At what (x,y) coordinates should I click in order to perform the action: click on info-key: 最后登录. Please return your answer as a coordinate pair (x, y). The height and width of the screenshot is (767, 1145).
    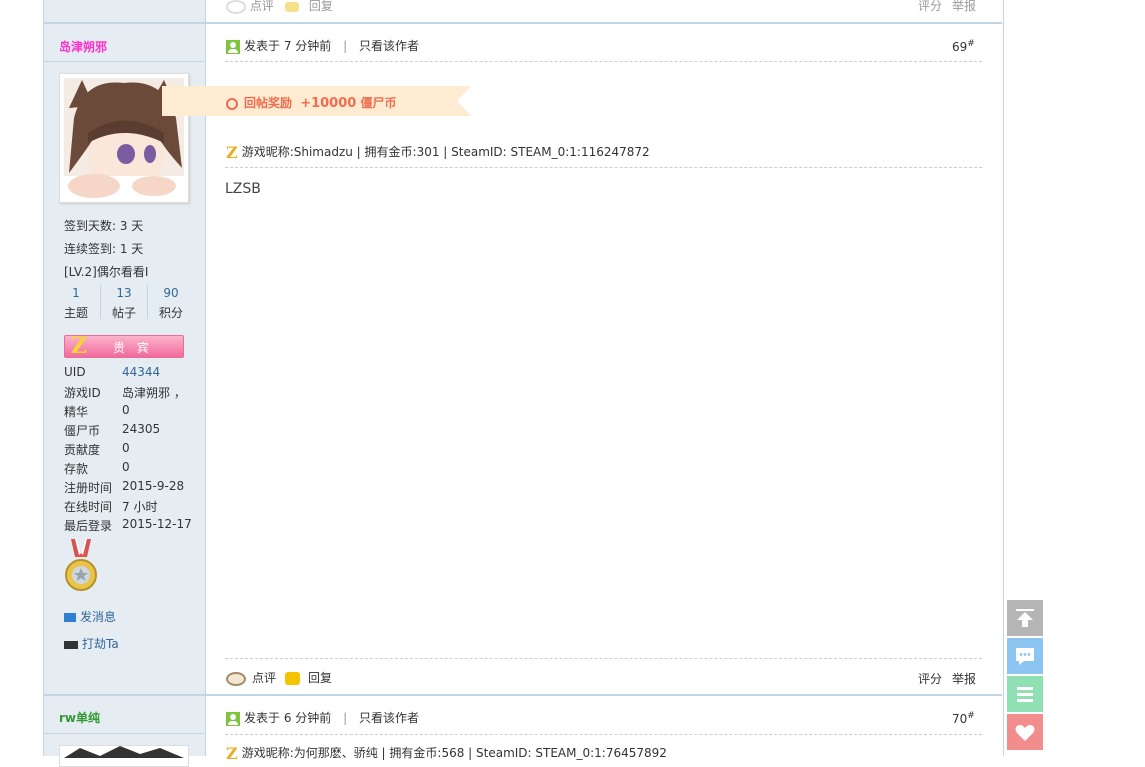
    Looking at the image, I should click on (88, 526).